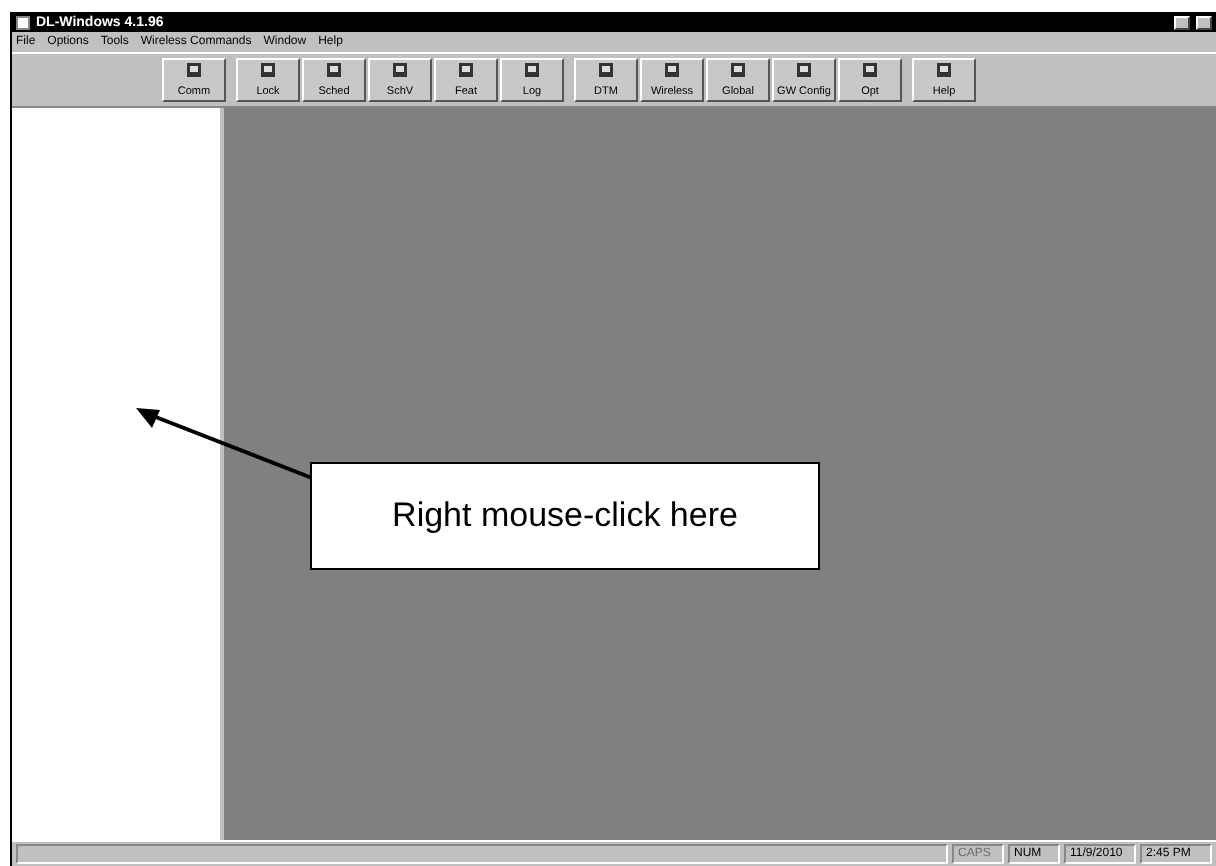  What do you see at coordinates (23, 23) in the screenshot?
I see `app-icon` at bounding box center [23, 23].